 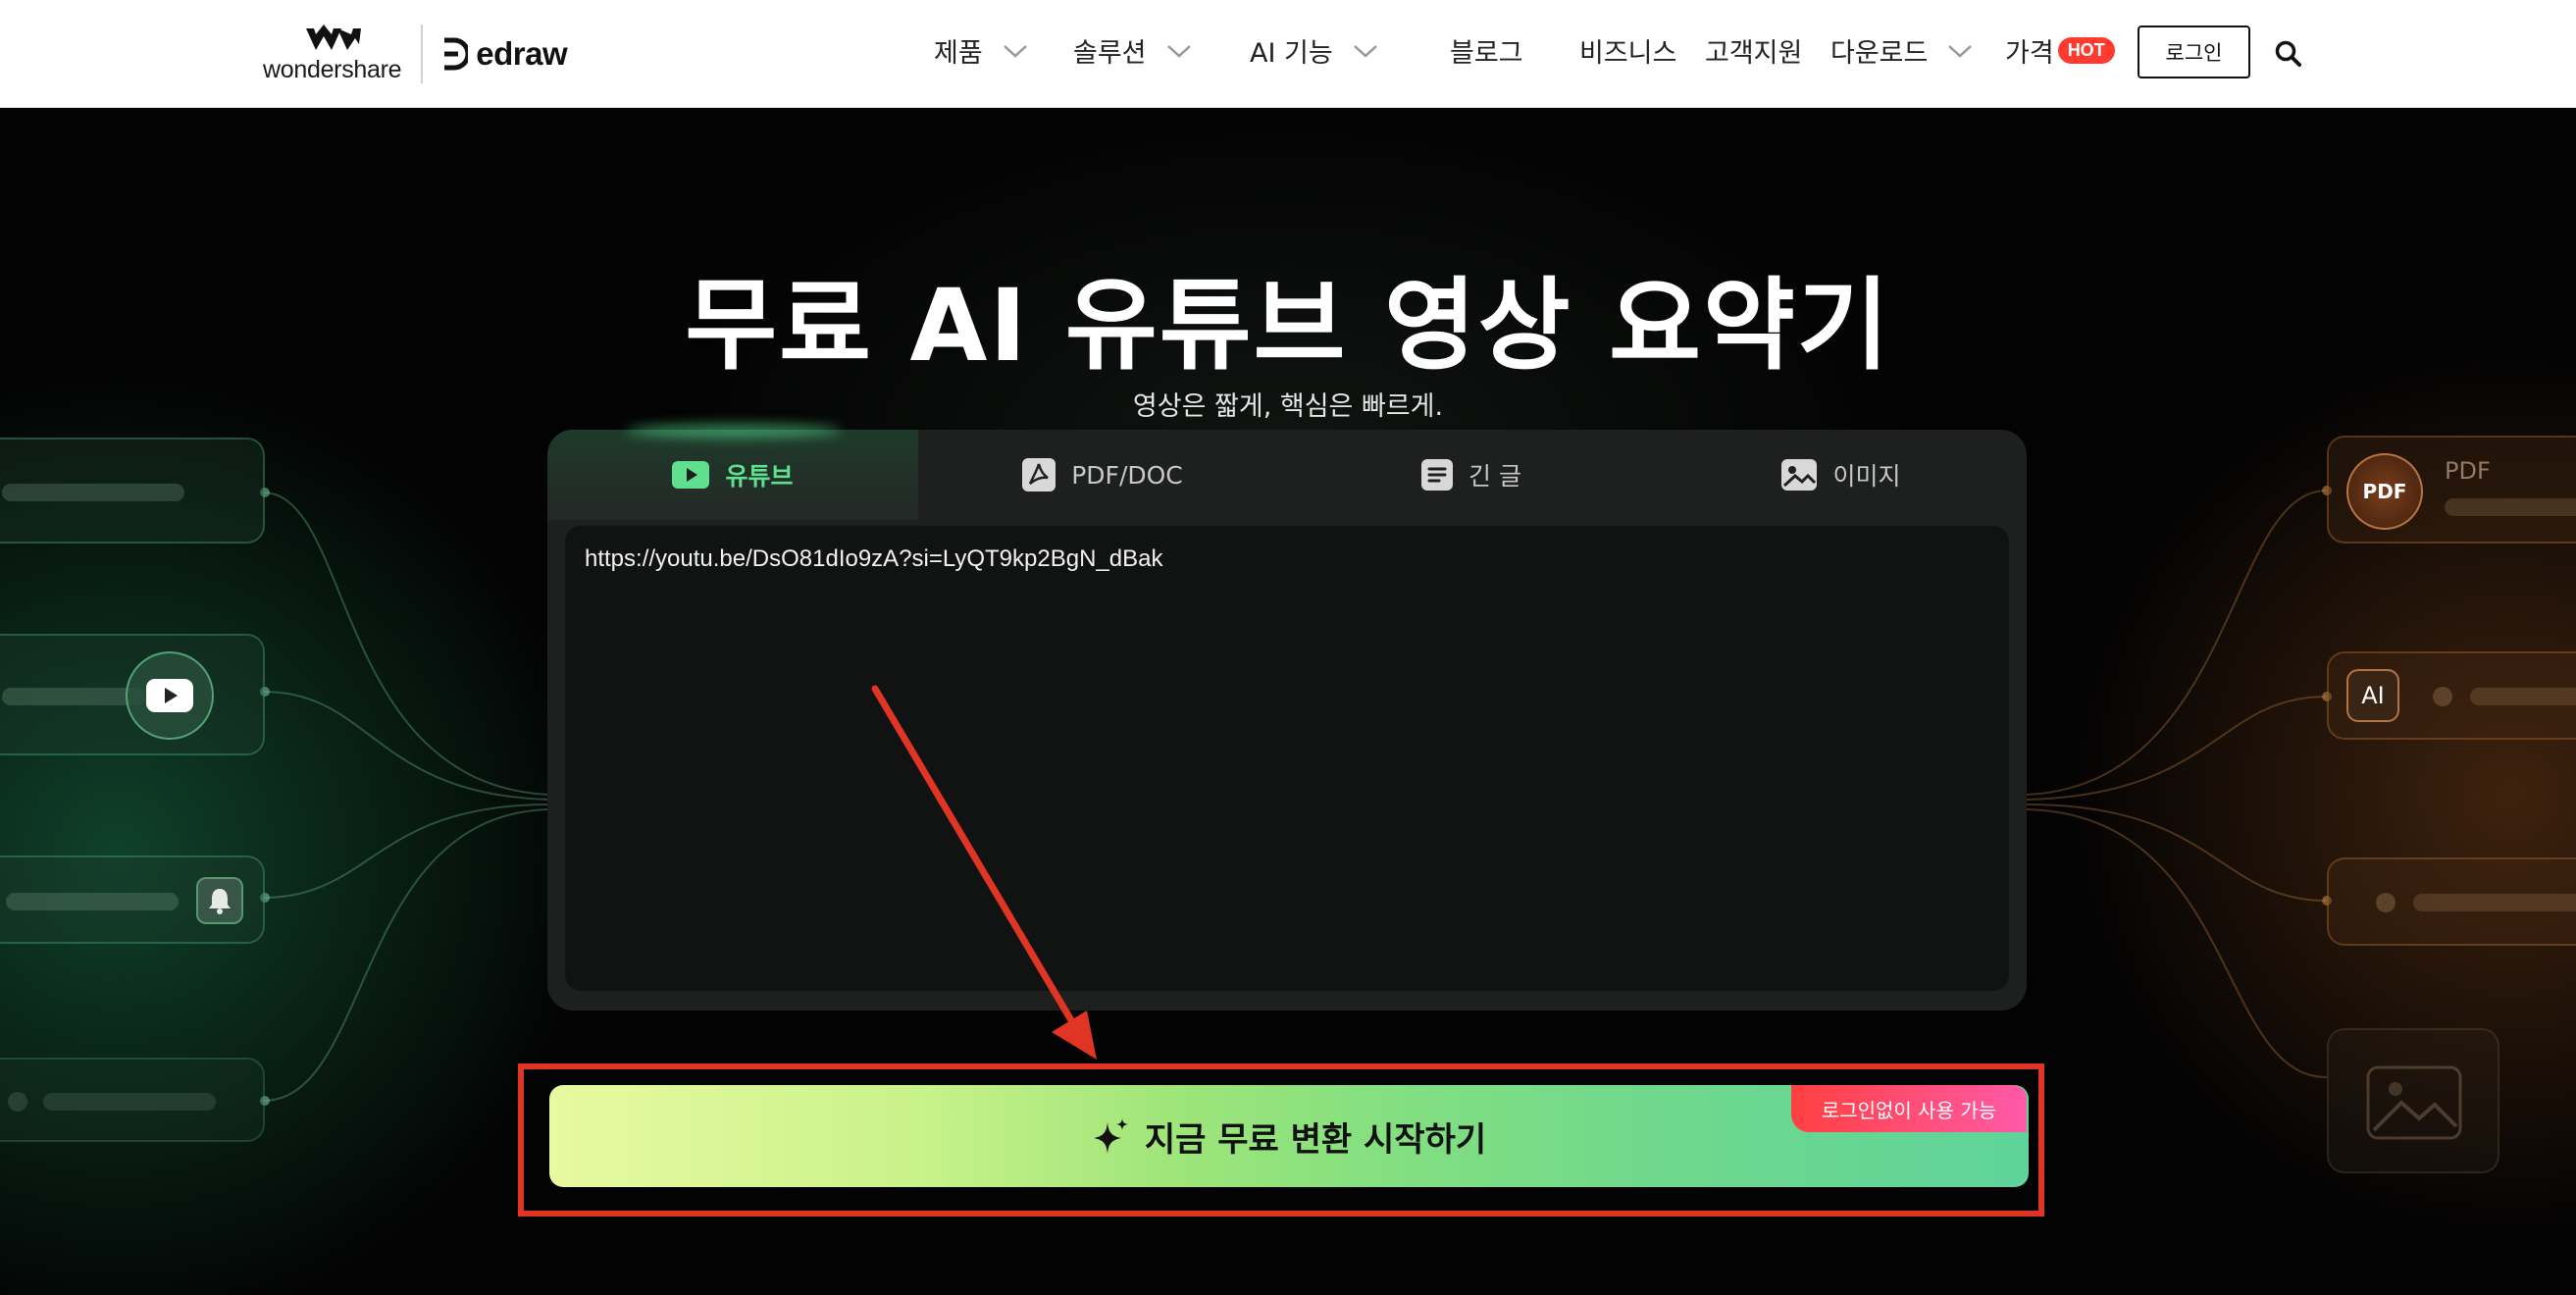 I want to click on brand-divider, so click(x=422, y=54).